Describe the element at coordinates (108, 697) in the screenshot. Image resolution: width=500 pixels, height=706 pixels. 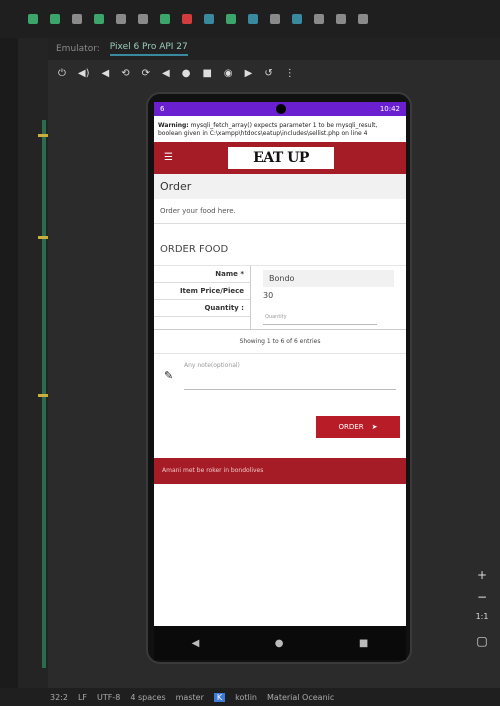
I see `file-encoding: UTF-8` at that location.